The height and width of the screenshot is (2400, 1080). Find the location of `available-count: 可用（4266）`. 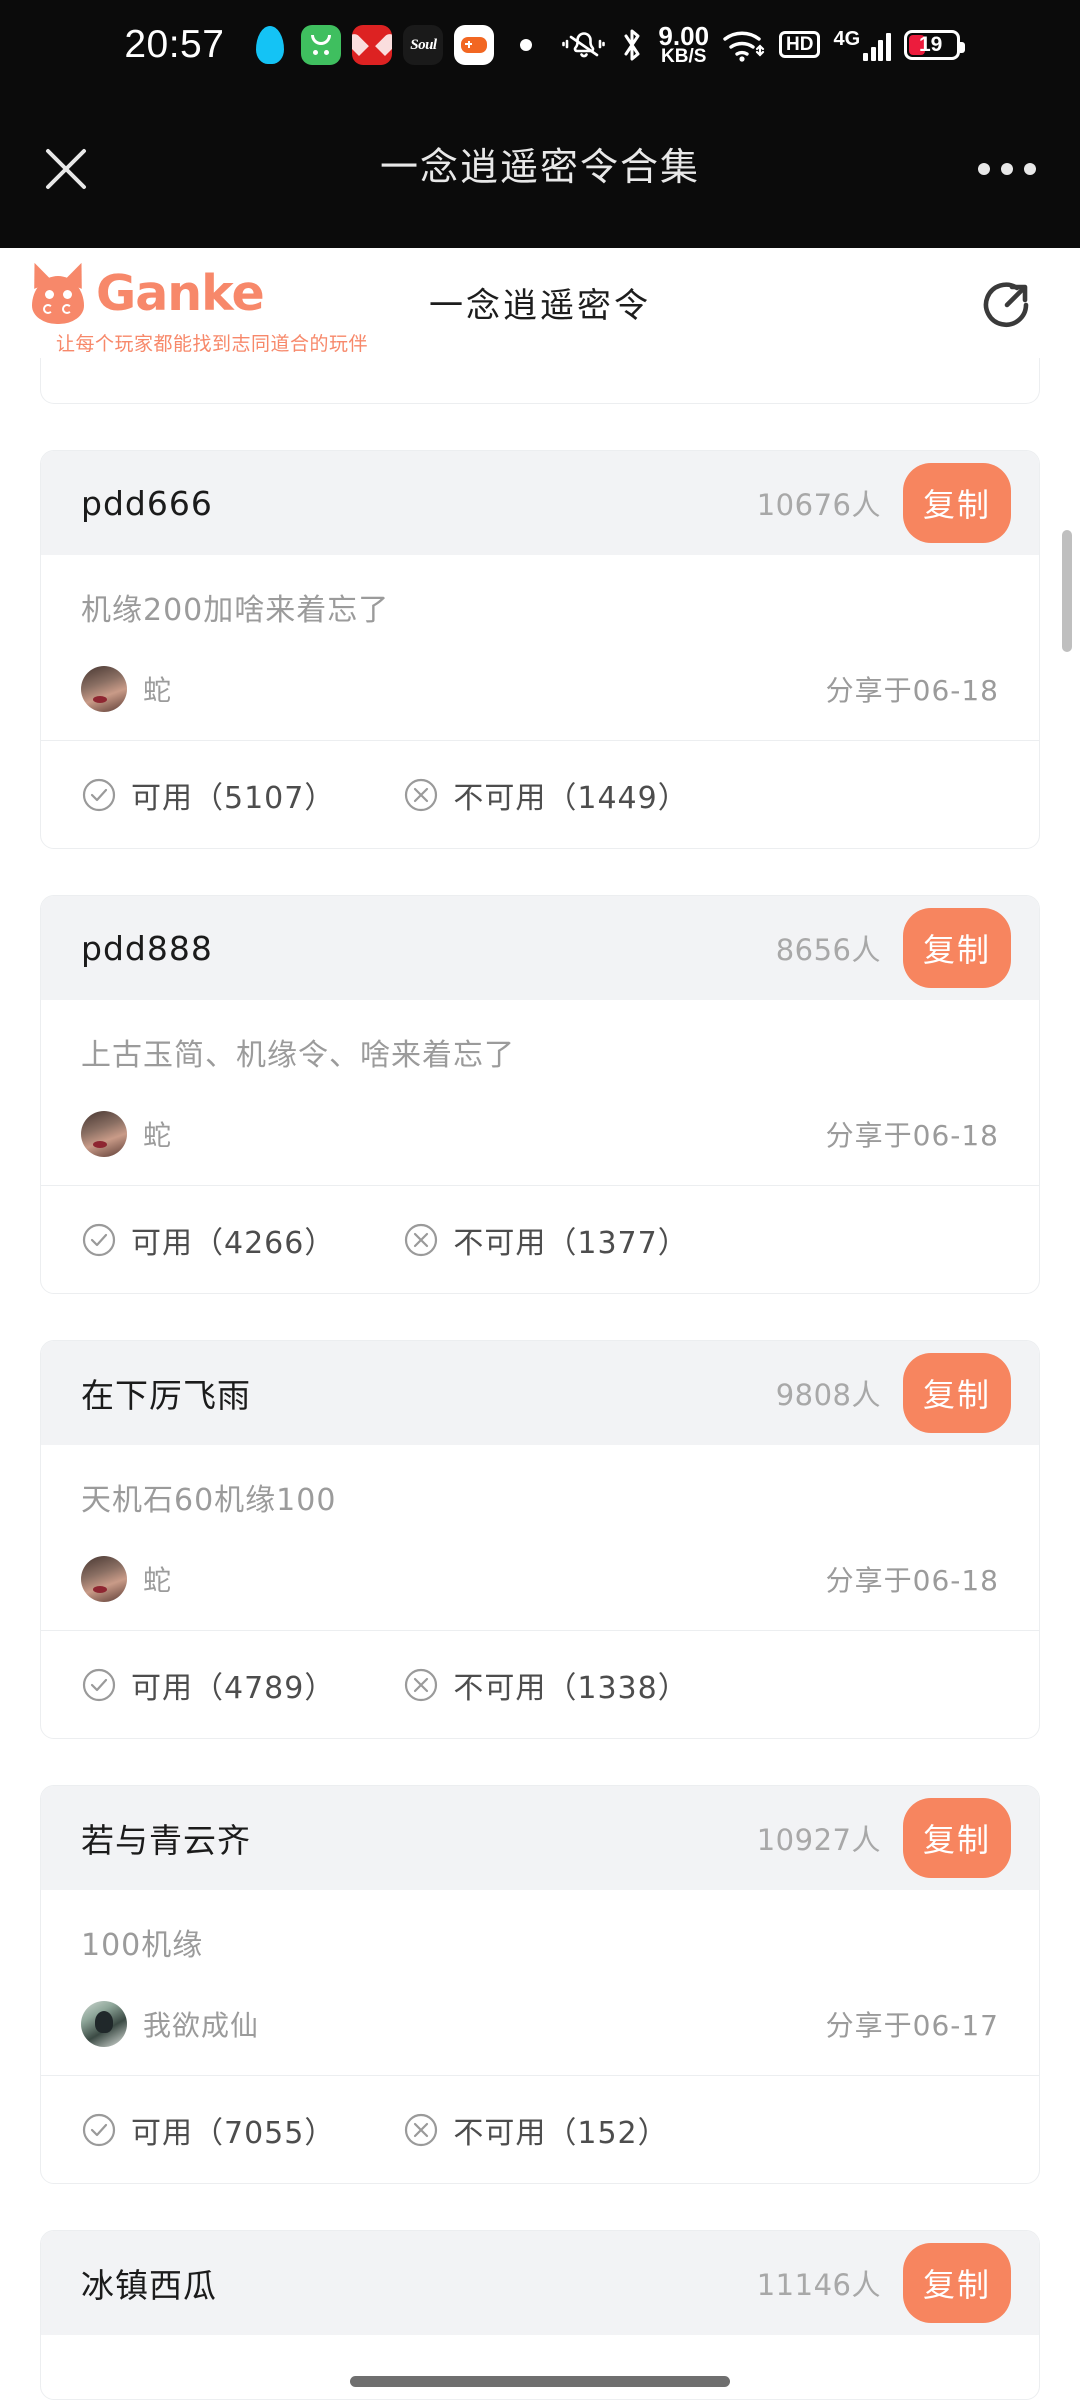

available-count: 可用（4266） is located at coordinates (233, 1243).